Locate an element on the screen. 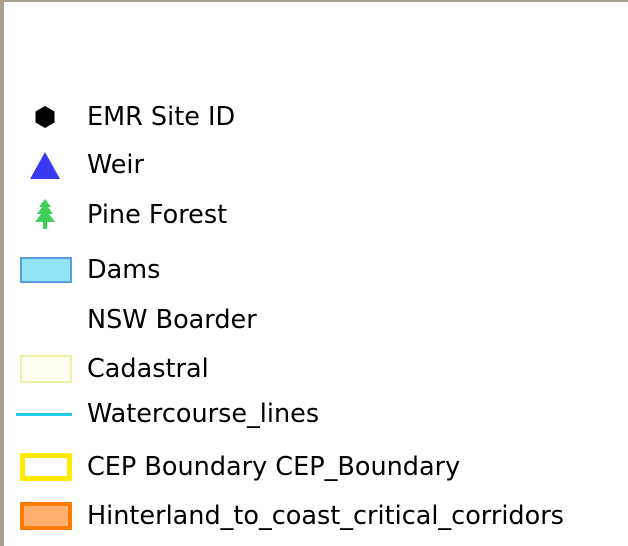 The image size is (628, 546). watercourse-line-swatch is located at coordinates (45, 414).